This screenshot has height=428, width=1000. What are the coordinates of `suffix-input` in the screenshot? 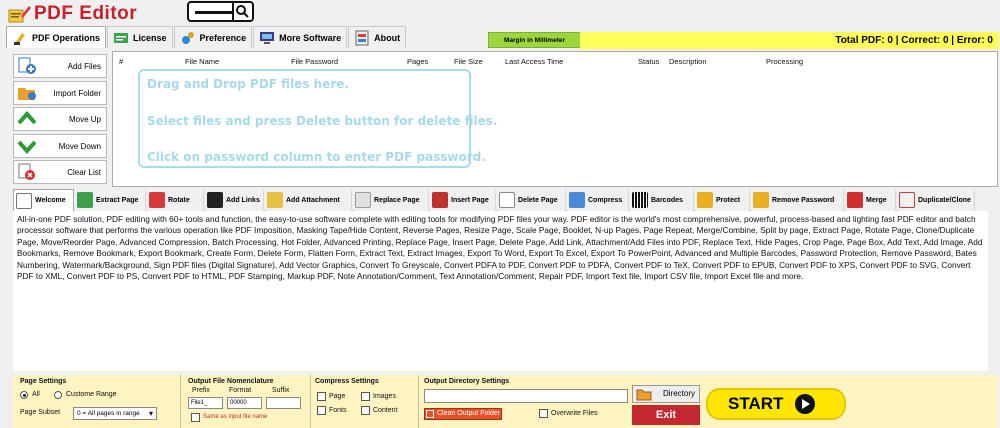 It's located at (283, 403).